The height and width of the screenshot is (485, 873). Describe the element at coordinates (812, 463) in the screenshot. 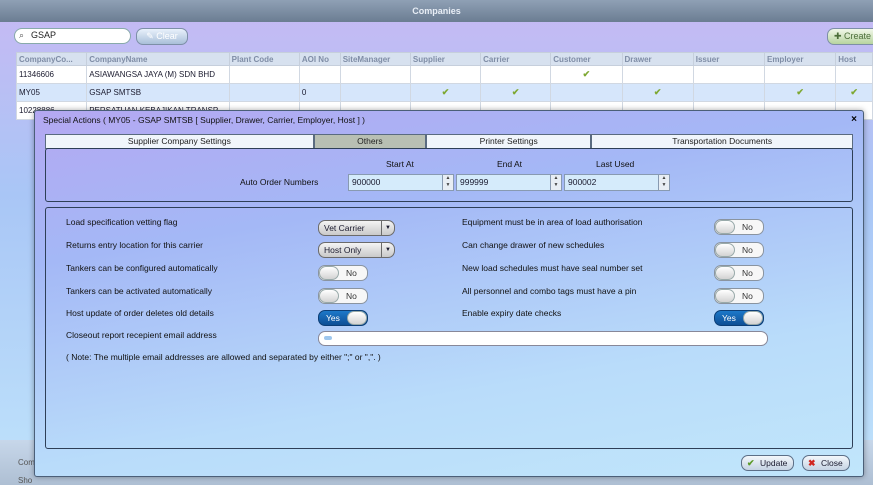

I see `close-icon: ✖` at that location.